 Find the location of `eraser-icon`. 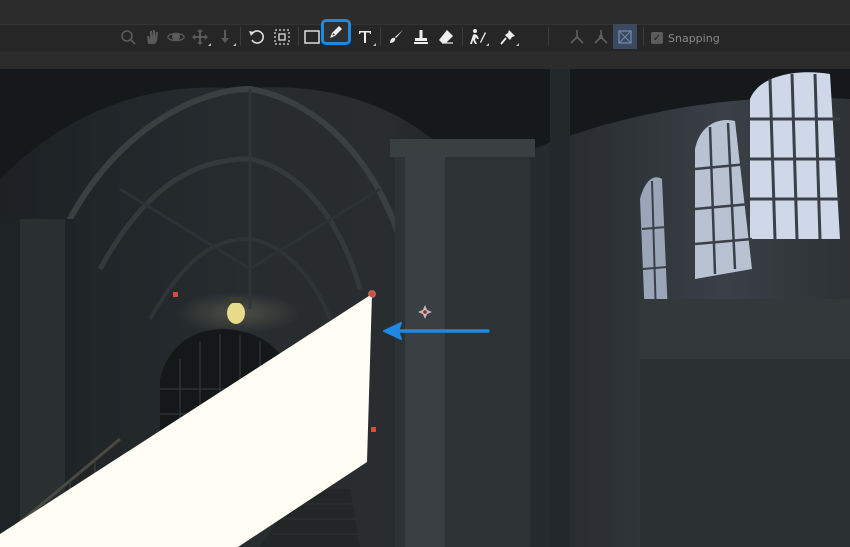

eraser-icon is located at coordinates (446, 36).